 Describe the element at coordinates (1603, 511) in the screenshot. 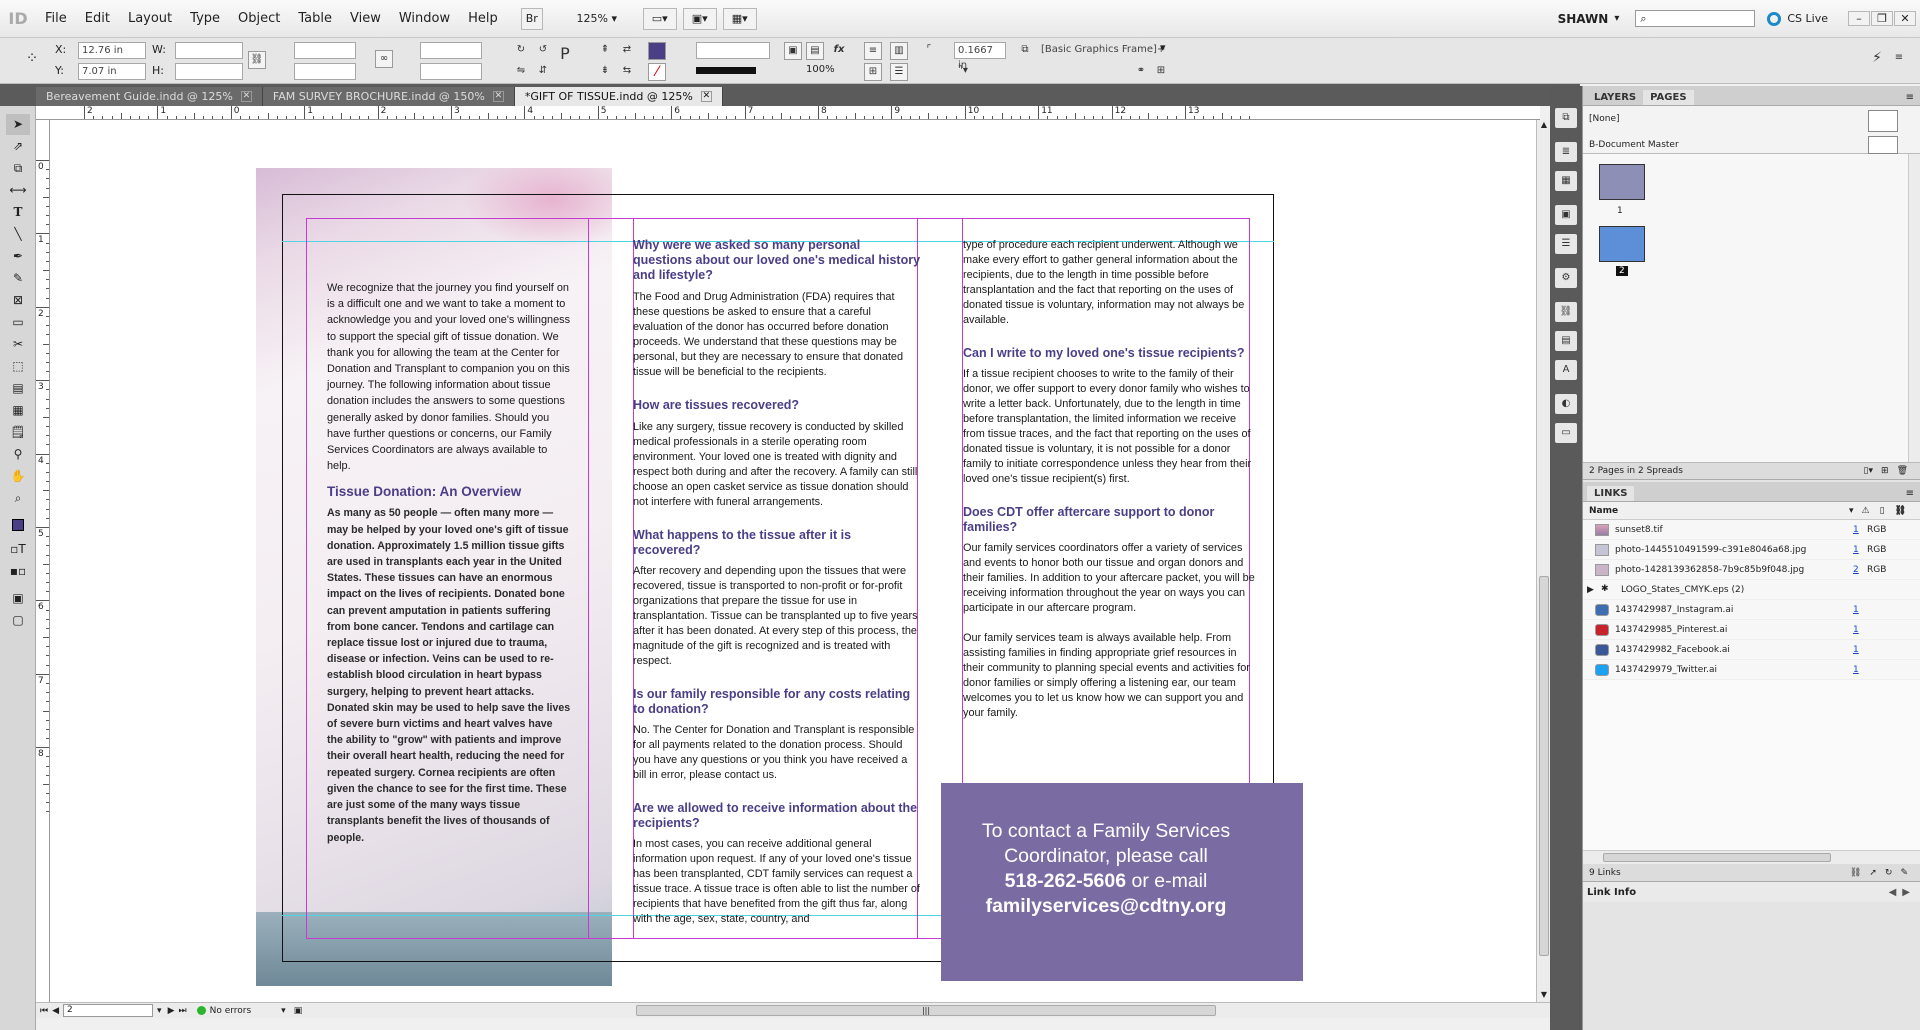

I see `links-name-column: Name` at that location.